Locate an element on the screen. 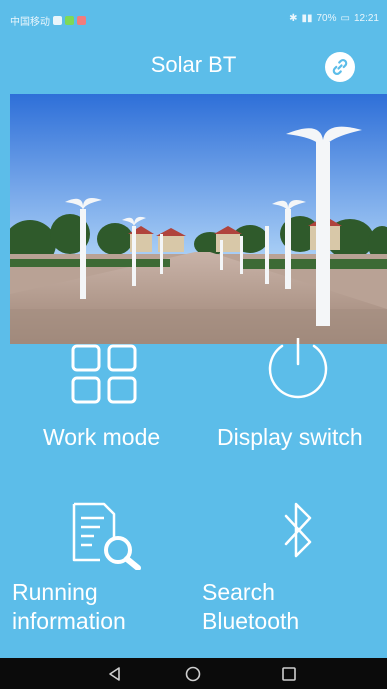 This screenshot has width=387, height=689. recents-icon is located at coordinates (289, 674).